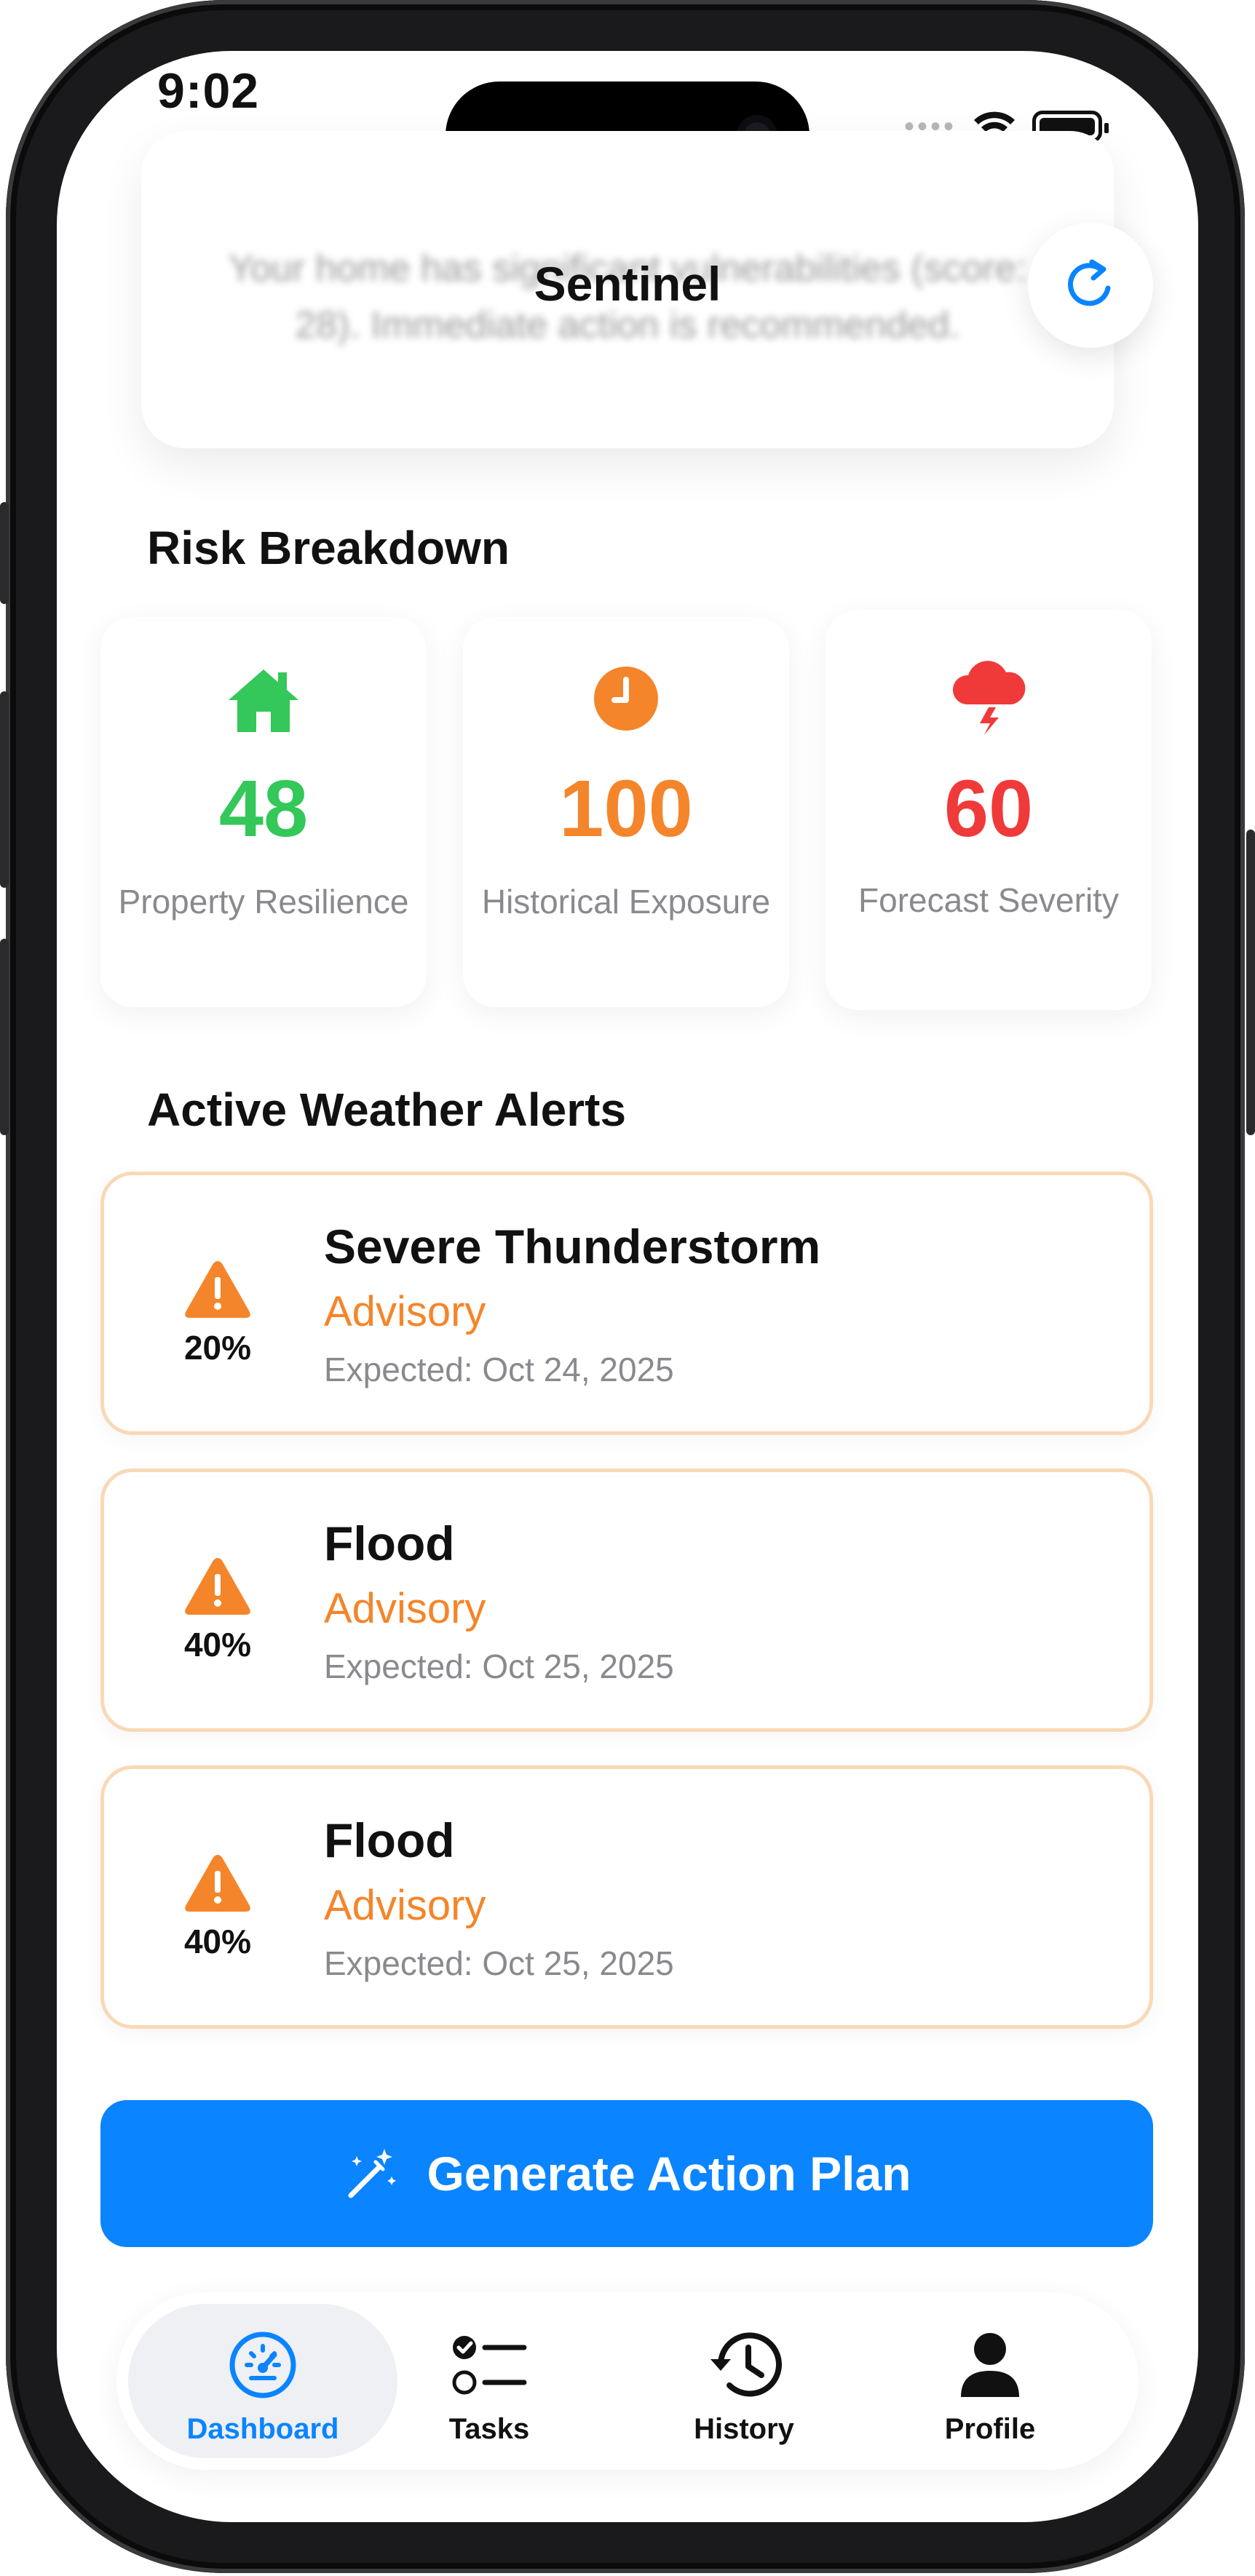 Image resolution: width=1255 pixels, height=2576 pixels. Describe the element at coordinates (988, 900) in the screenshot. I see `risk-label: Forecast Severity` at that location.